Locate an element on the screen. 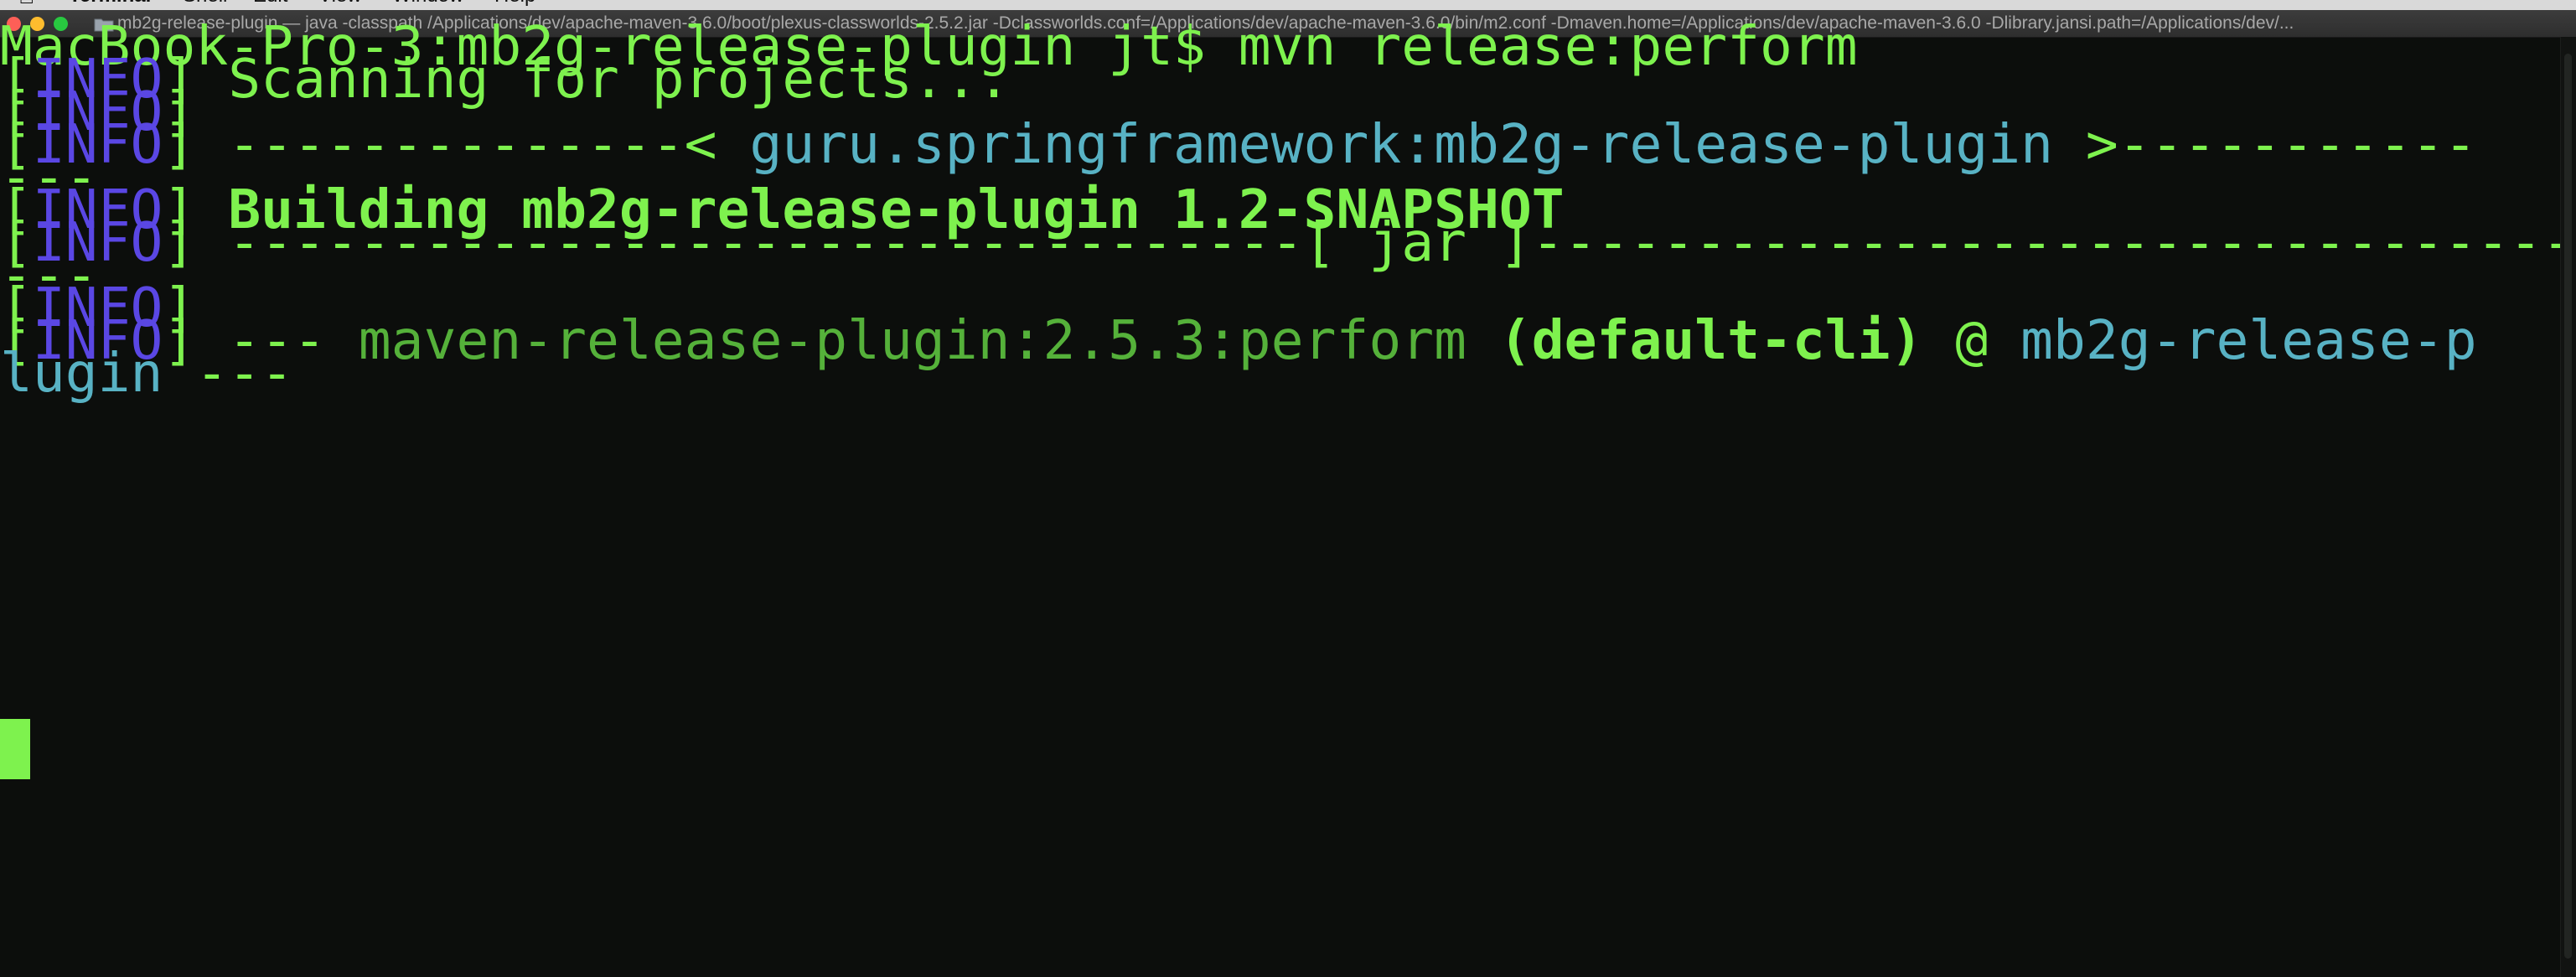 This screenshot has height=977, width=2576. artifact-id: guru.springframework:mb2g-release-plugin is located at coordinates (1401, 144).